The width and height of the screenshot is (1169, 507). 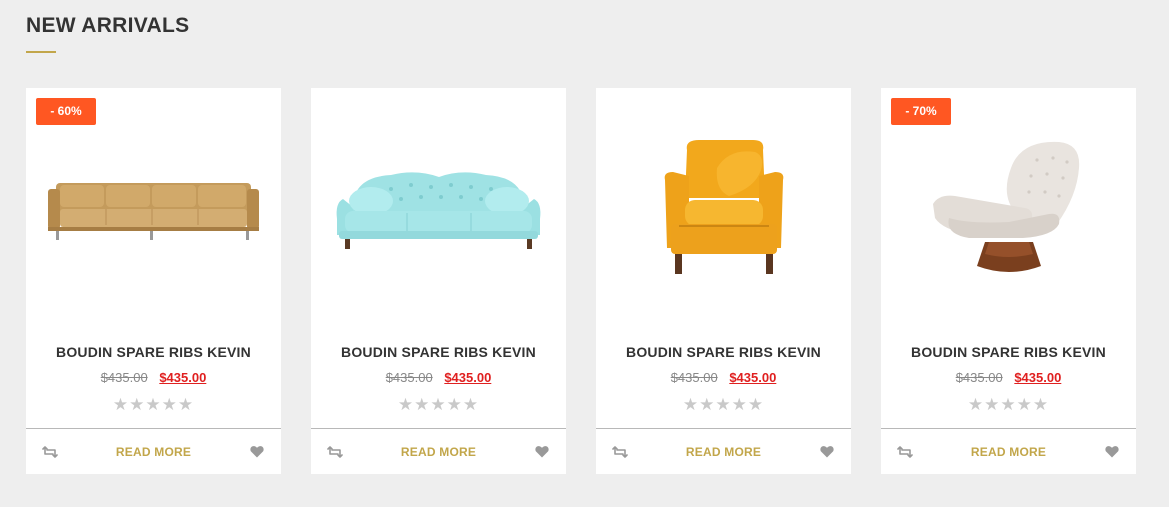 What do you see at coordinates (108, 25) in the screenshot?
I see `section-title: NEW ARRIVALS` at bounding box center [108, 25].